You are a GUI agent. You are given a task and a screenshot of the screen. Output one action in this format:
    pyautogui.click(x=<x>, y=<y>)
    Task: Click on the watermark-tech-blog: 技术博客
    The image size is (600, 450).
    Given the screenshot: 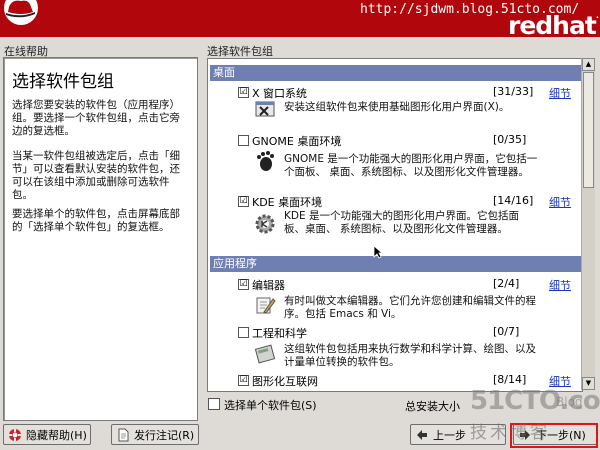 What is the action you would take?
    pyautogui.click(x=510, y=433)
    